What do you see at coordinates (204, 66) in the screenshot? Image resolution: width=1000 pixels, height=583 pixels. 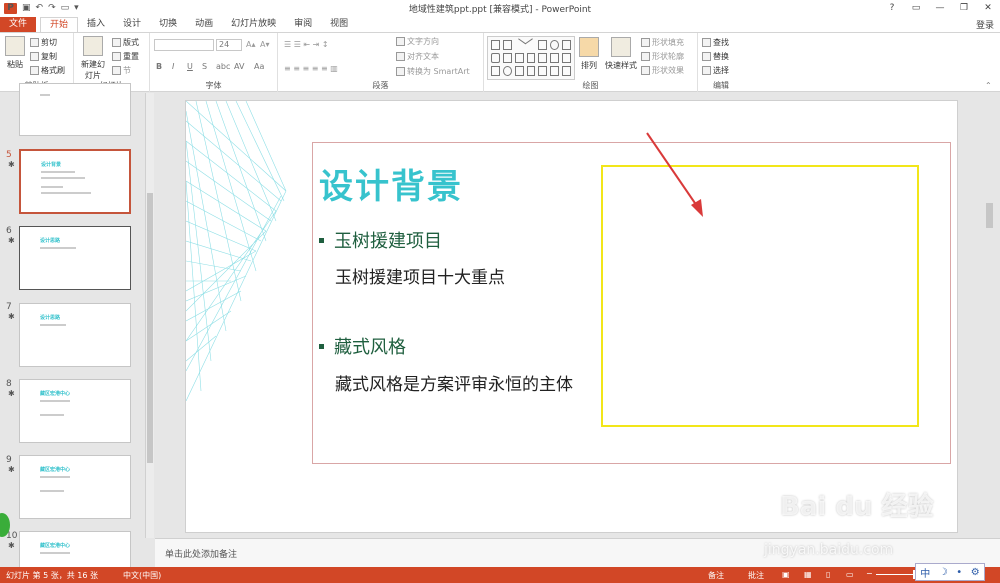 I see `shadow-button: S` at bounding box center [204, 66].